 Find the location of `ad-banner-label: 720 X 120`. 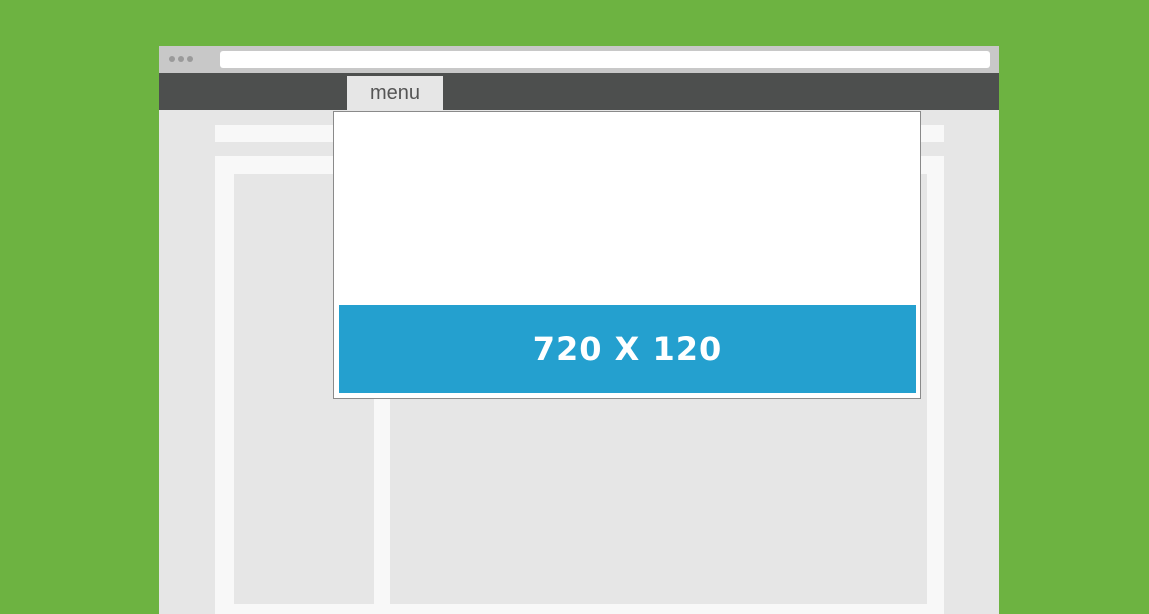

ad-banner-label: 720 X 120 is located at coordinates (627, 349).